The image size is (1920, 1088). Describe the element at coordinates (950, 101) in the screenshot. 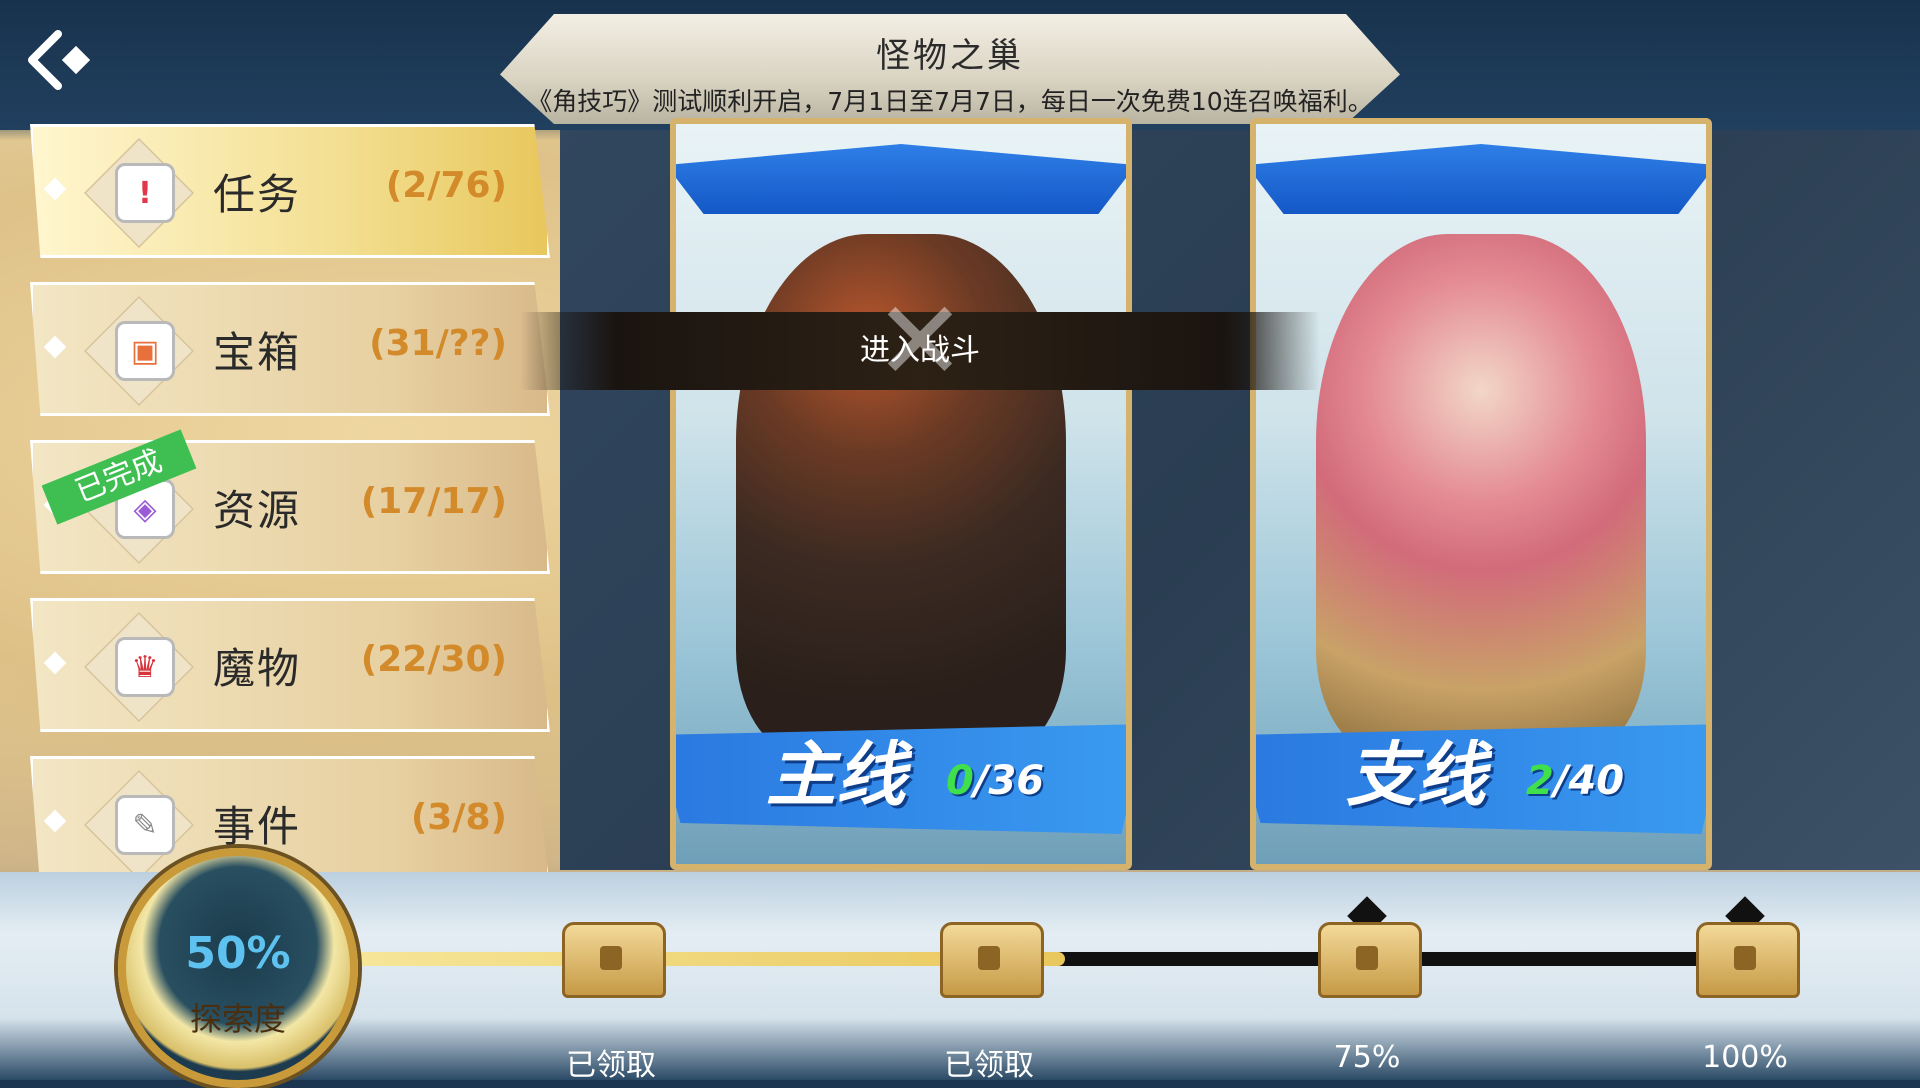

I see `announcement-ticker: 《角技巧》测试顺利开启，7月1日至7月7日，每日一次免费10连召唤福利。` at that location.